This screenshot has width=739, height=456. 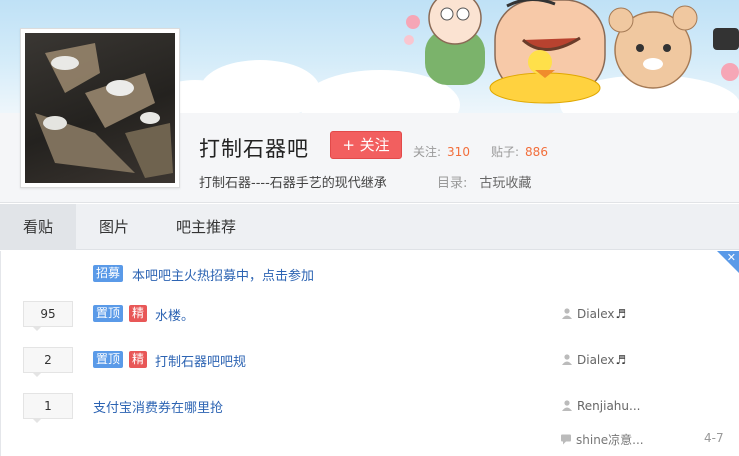 I want to click on tab-recommended: 吧主推荐, so click(x=206, y=227).